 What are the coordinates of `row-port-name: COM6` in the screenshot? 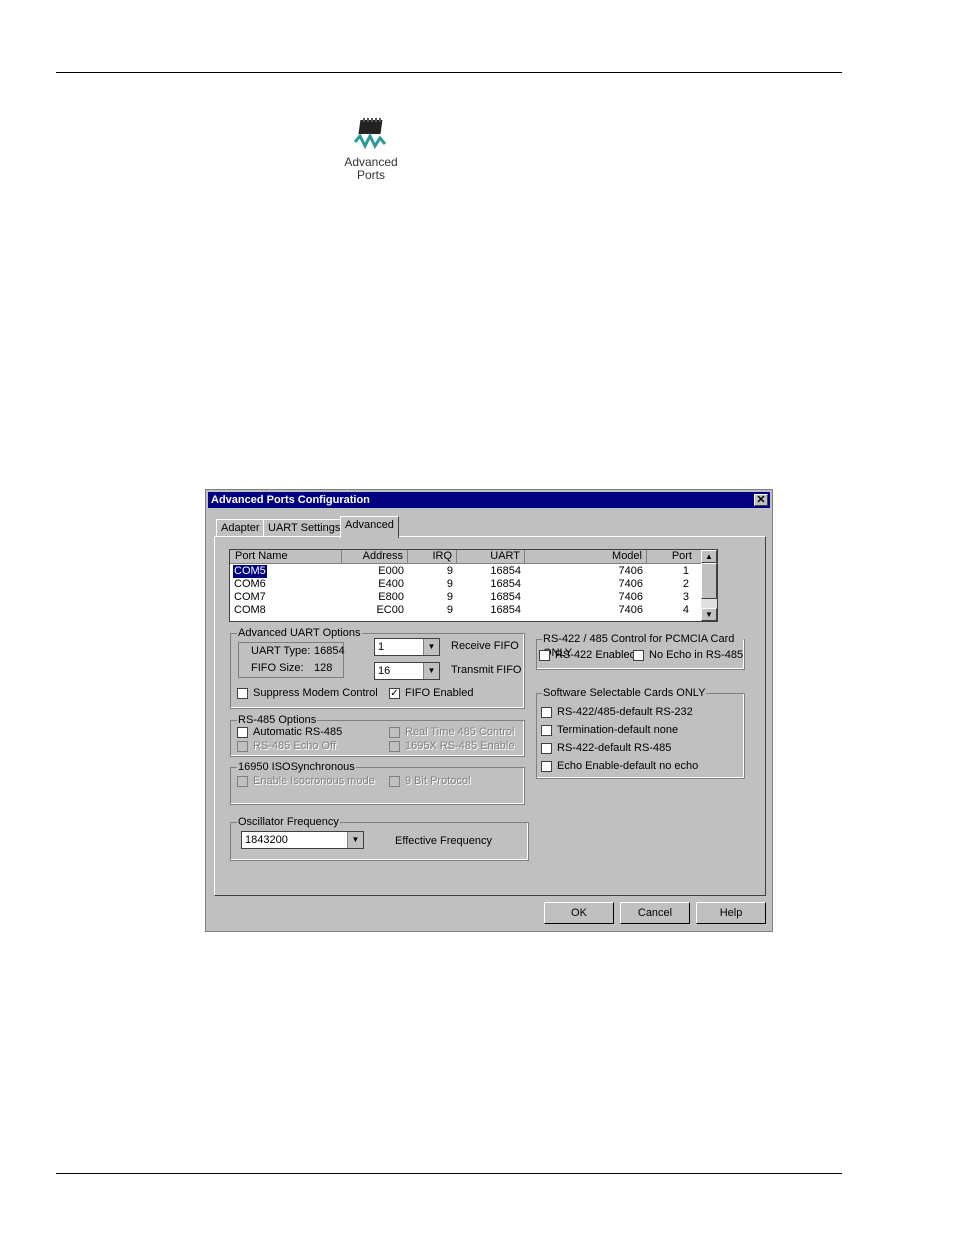 It's located at (250, 584).